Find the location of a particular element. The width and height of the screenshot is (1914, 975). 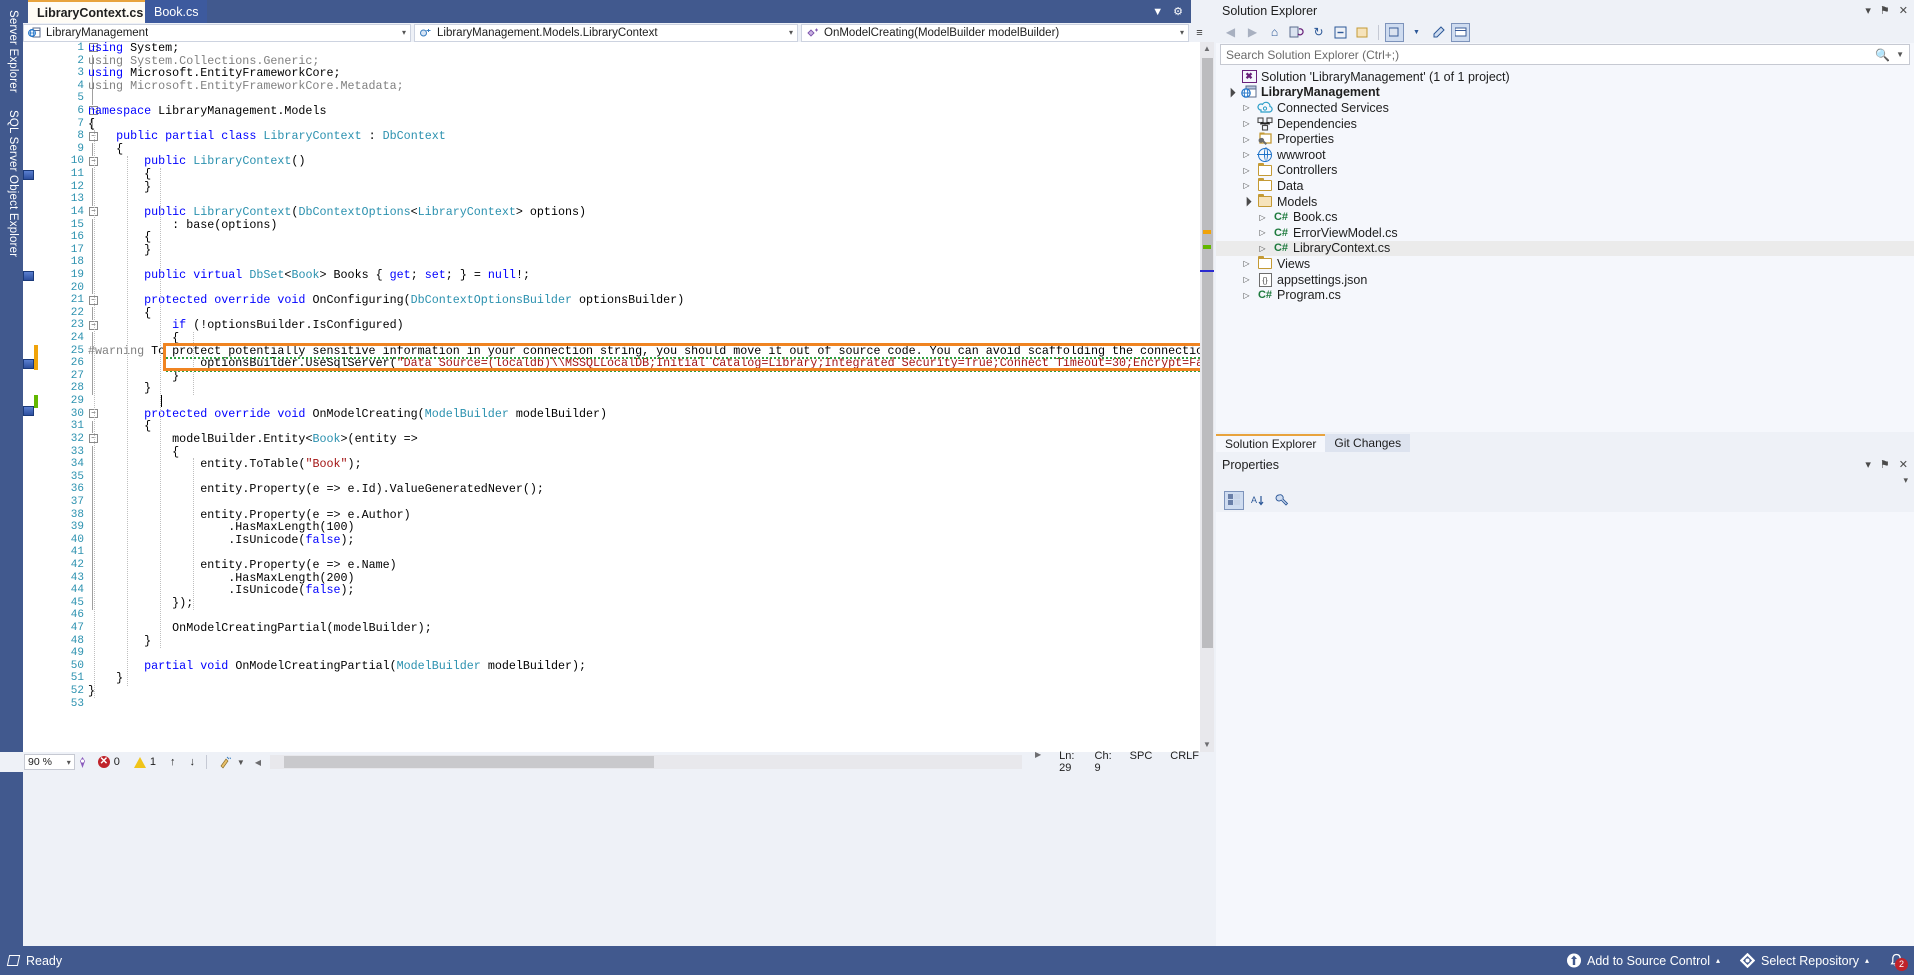

code-line: public LibraryContext() is located at coordinates (644, 161).